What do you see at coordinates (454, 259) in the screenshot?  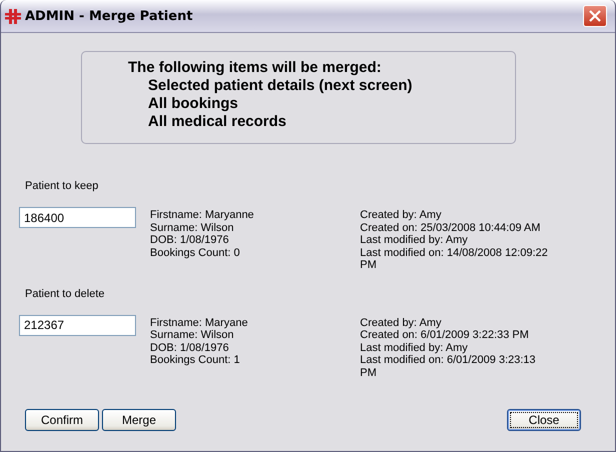 I see `audit-text: Last modified on: 14/08/2008 12:09:22 PM` at bounding box center [454, 259].